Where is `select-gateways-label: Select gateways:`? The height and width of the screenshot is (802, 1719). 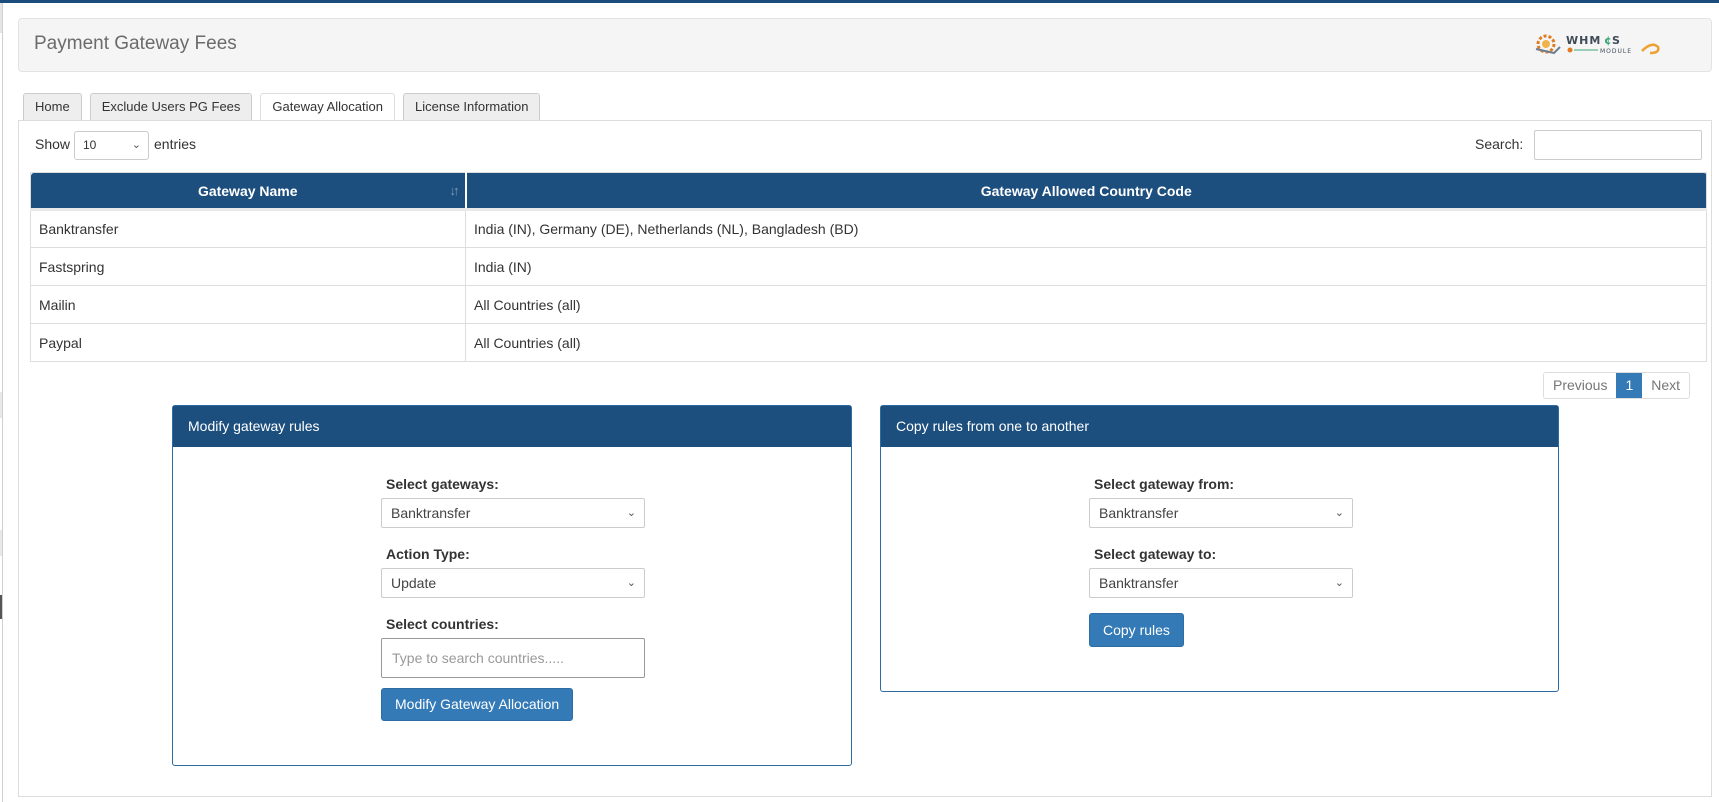 select-gateways-label: Select gateways: is located at coordinates (442, 484).